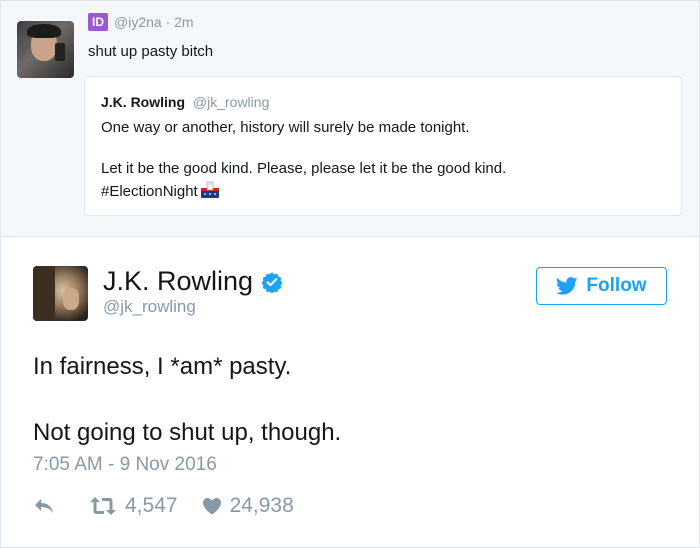  What do you see at coordinates (143, 102) in the screenshot?
I see `quoted-name: J.K. Rowling` at bounding box center [143, 102].